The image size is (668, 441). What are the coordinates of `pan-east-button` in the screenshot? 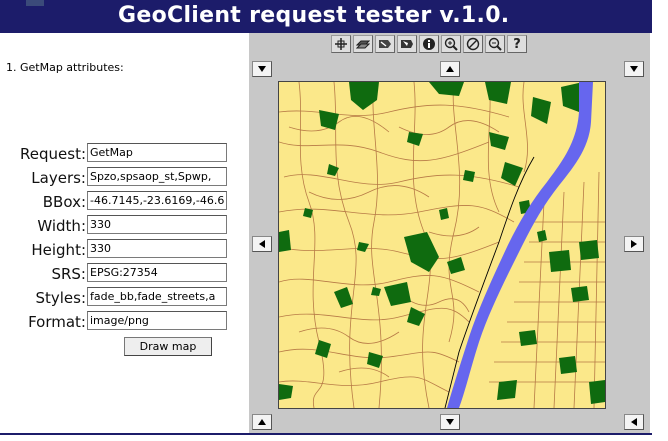 It's located at (634, 244).